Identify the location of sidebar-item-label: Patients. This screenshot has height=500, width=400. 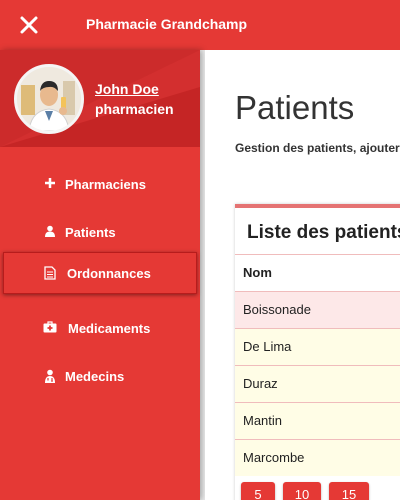
(90, 232).